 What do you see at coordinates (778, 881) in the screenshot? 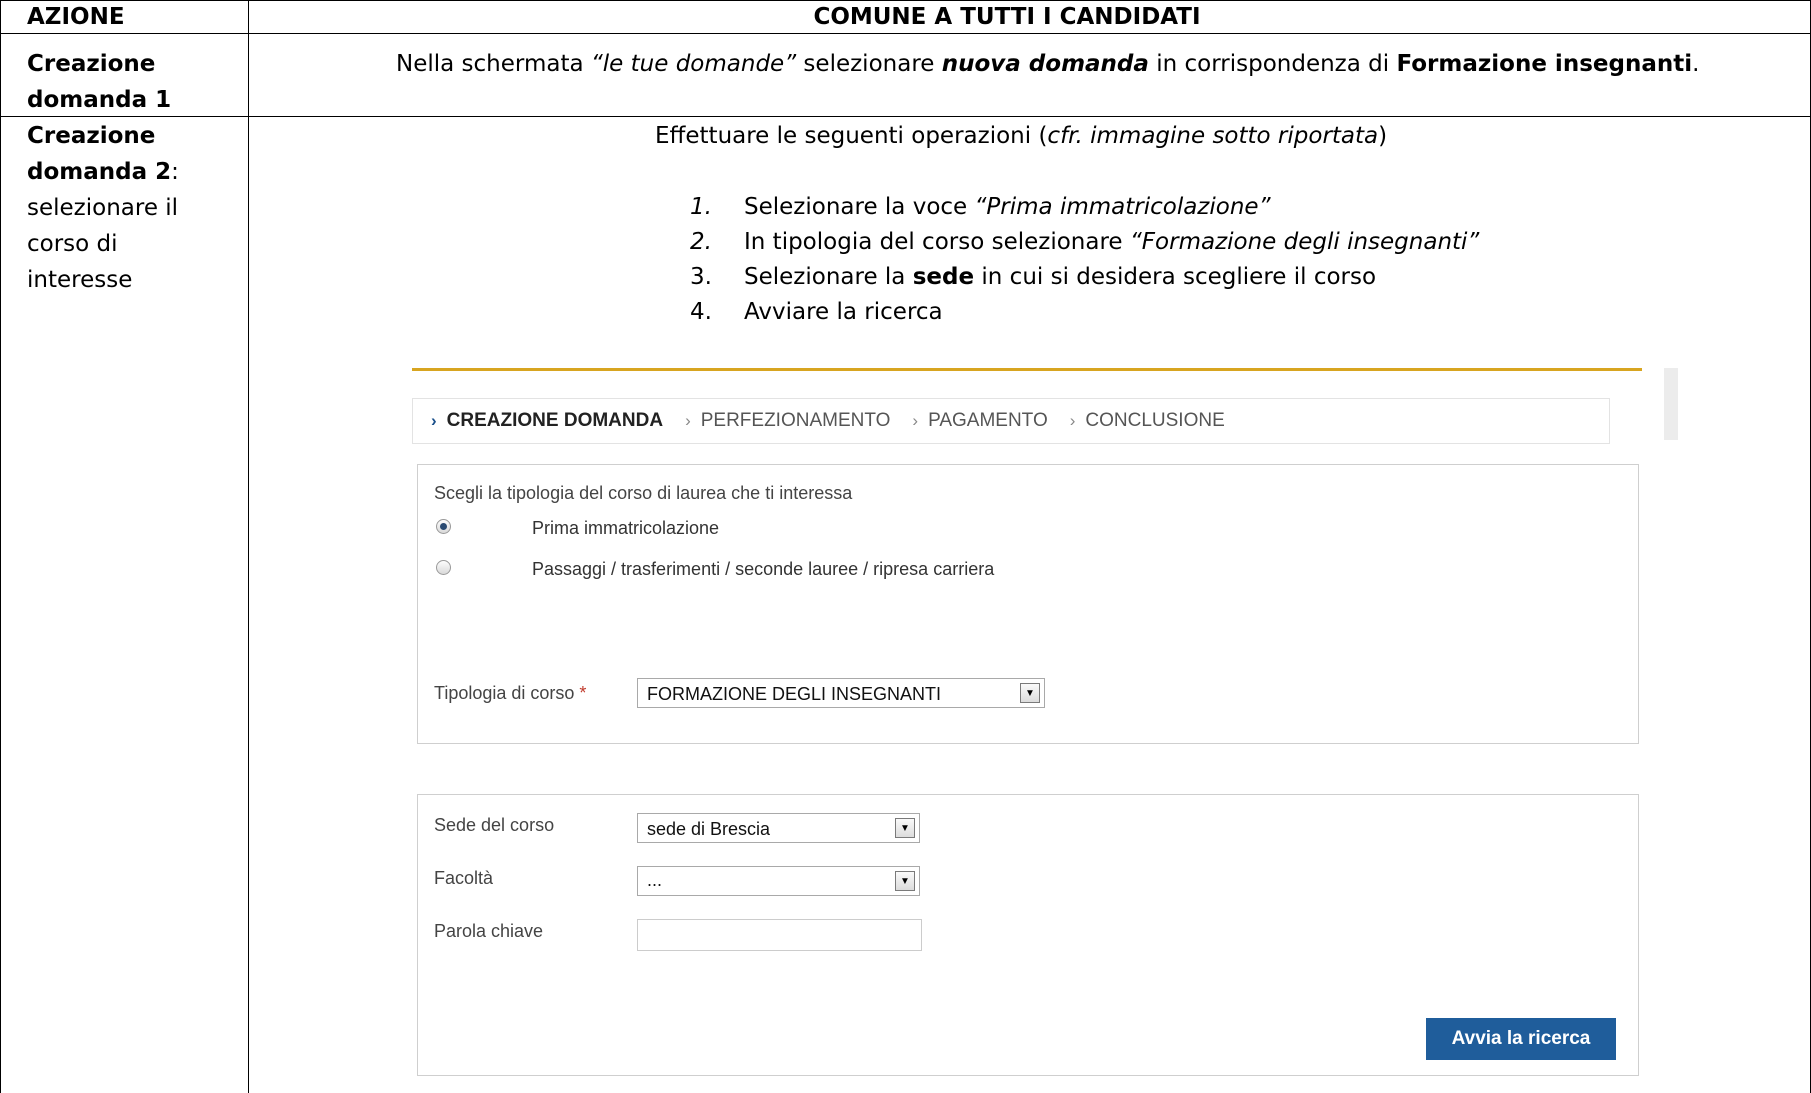
I see `facolta-select: ... ▼` at bounding box center [778, 881].